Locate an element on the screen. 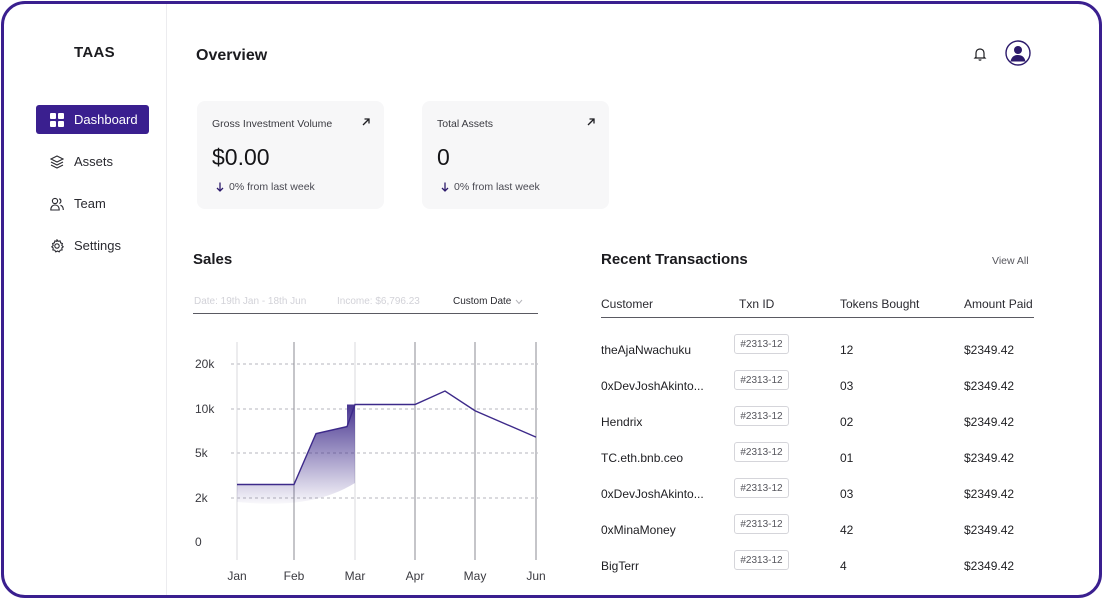  sidebar-item-label: Assets is located at coordinates (94, 161).